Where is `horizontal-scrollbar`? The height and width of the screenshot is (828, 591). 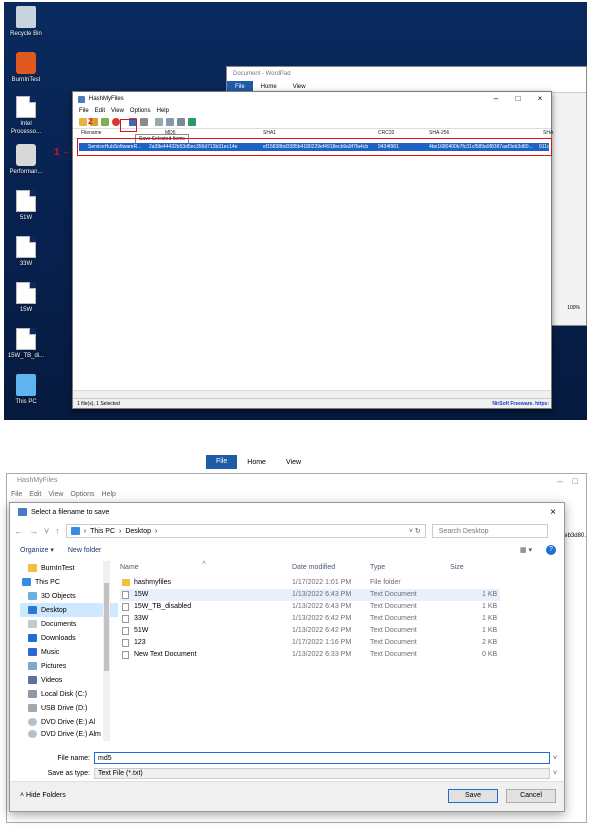 horizontal-scrollbar is located at coordinates (312, 394).